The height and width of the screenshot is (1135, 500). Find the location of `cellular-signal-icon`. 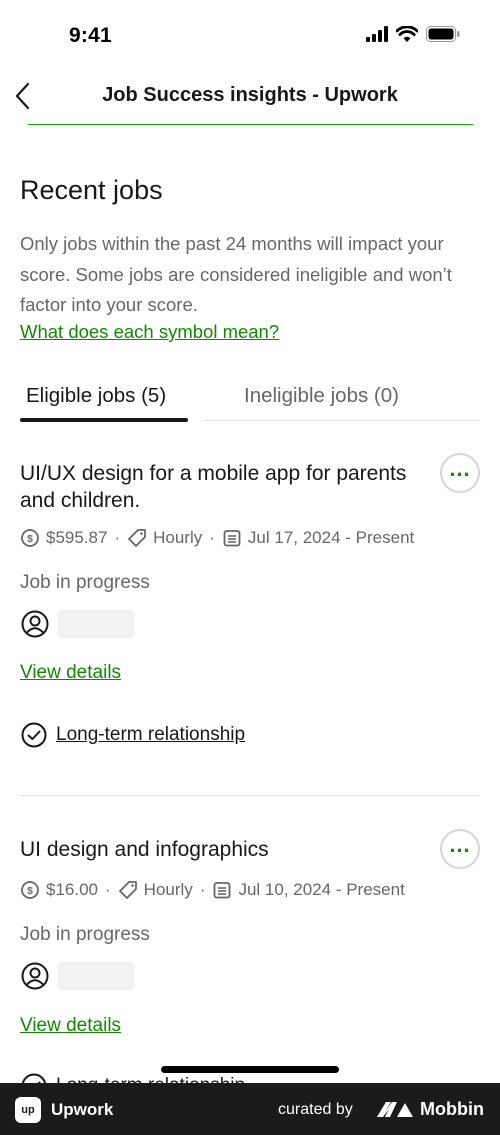

cellular-signal-icon is located at coordinates (377, 34).